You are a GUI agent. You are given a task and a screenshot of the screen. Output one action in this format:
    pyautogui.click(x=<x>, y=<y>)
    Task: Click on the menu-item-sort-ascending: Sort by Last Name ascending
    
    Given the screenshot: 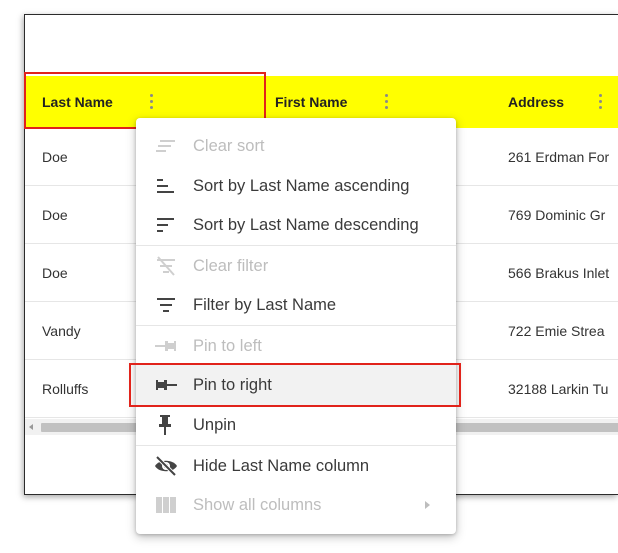 What is the action you would take?
    pyautogui.click(x=296, y=186)
    